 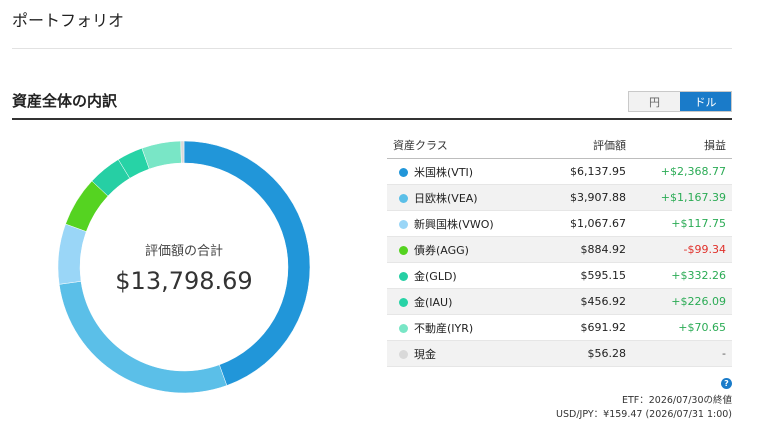 I want to click on asset-name: 新興国株(VWO), so click(x=454, y=224).